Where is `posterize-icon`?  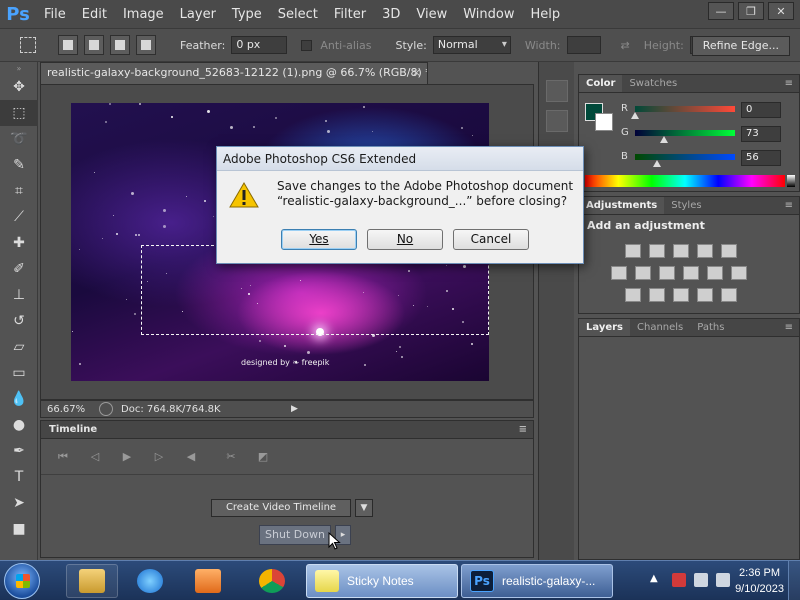
posterize-icon is located at coordinates (657, 295).